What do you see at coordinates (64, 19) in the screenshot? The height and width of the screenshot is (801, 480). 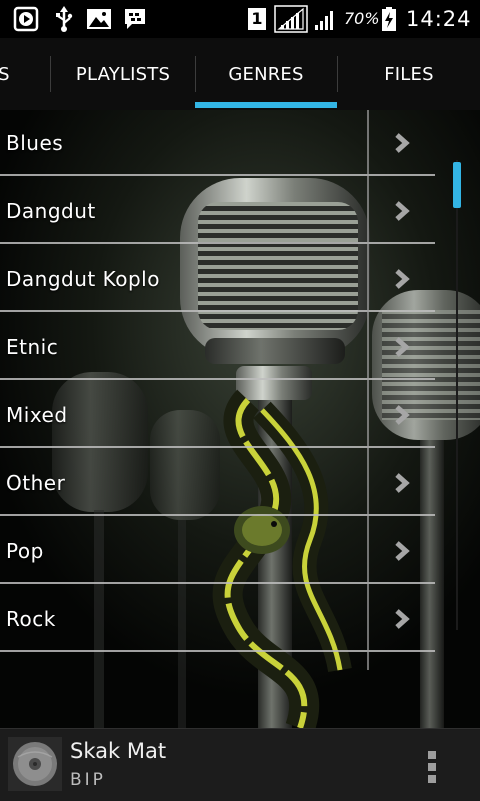 I see `usb-icon` at bounding box center [64, 19].